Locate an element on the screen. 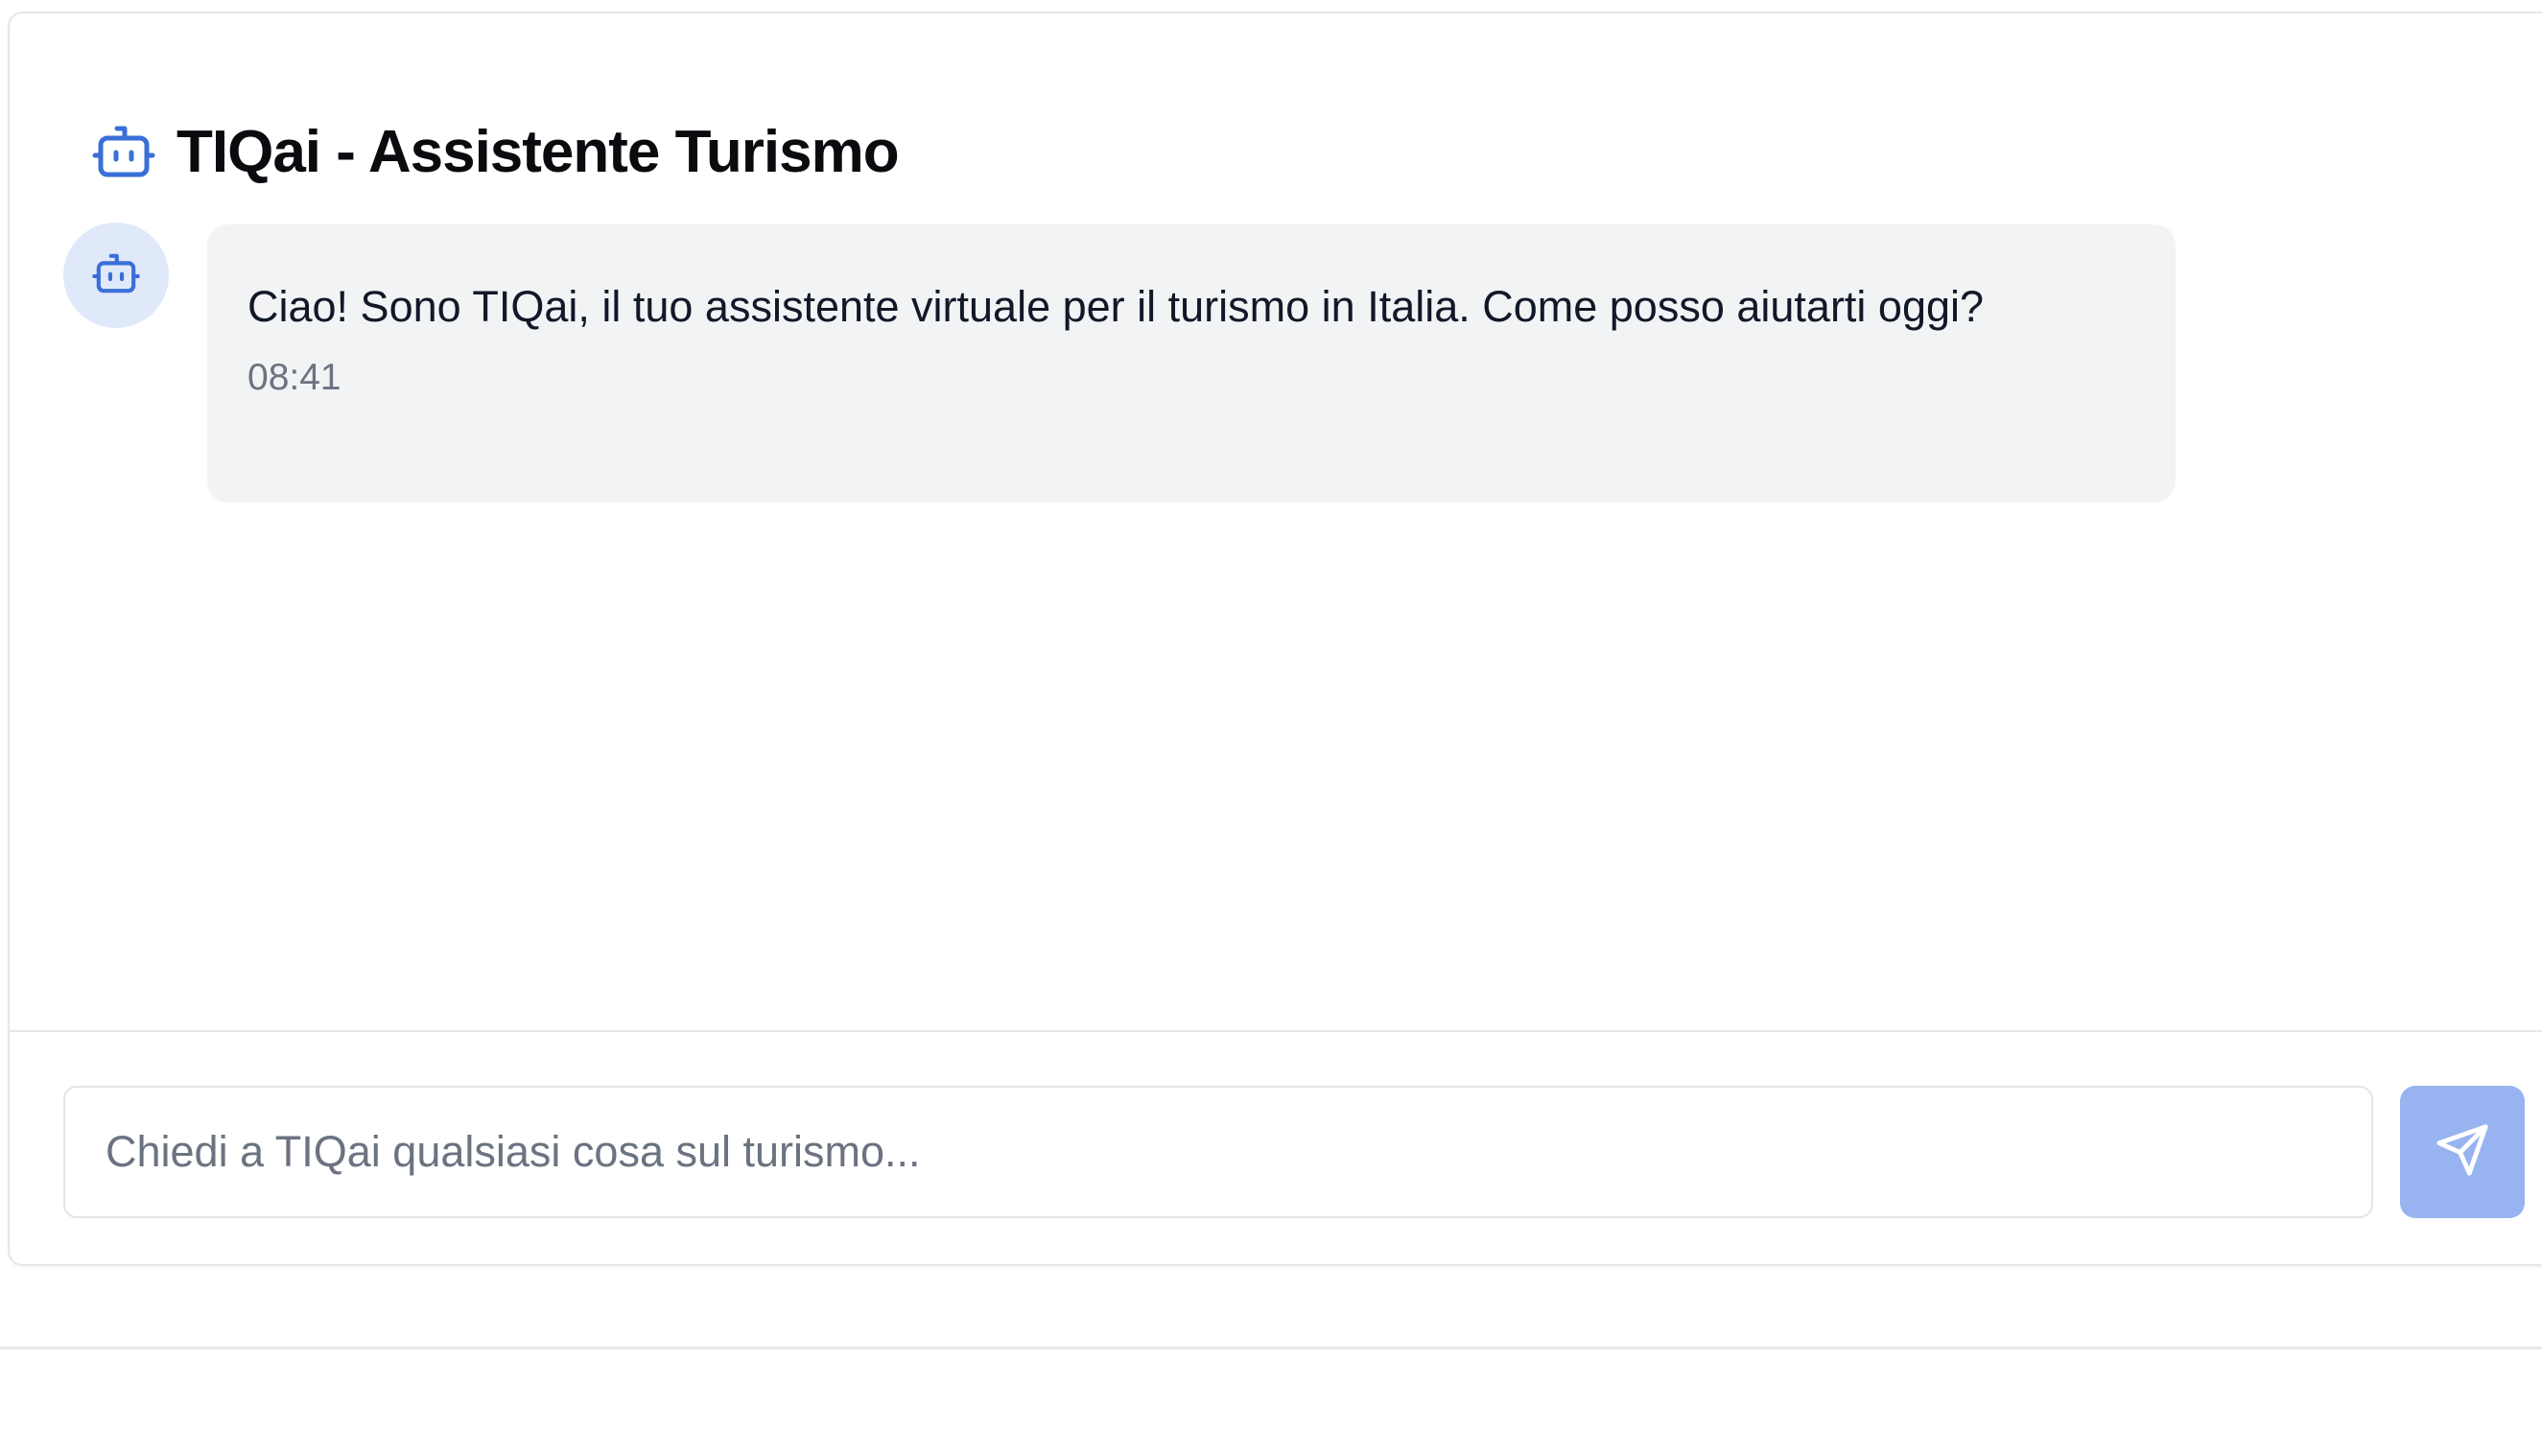 This screenshot has height=1456, width=2542. page-divider is located at coordinates (1271, 1348).